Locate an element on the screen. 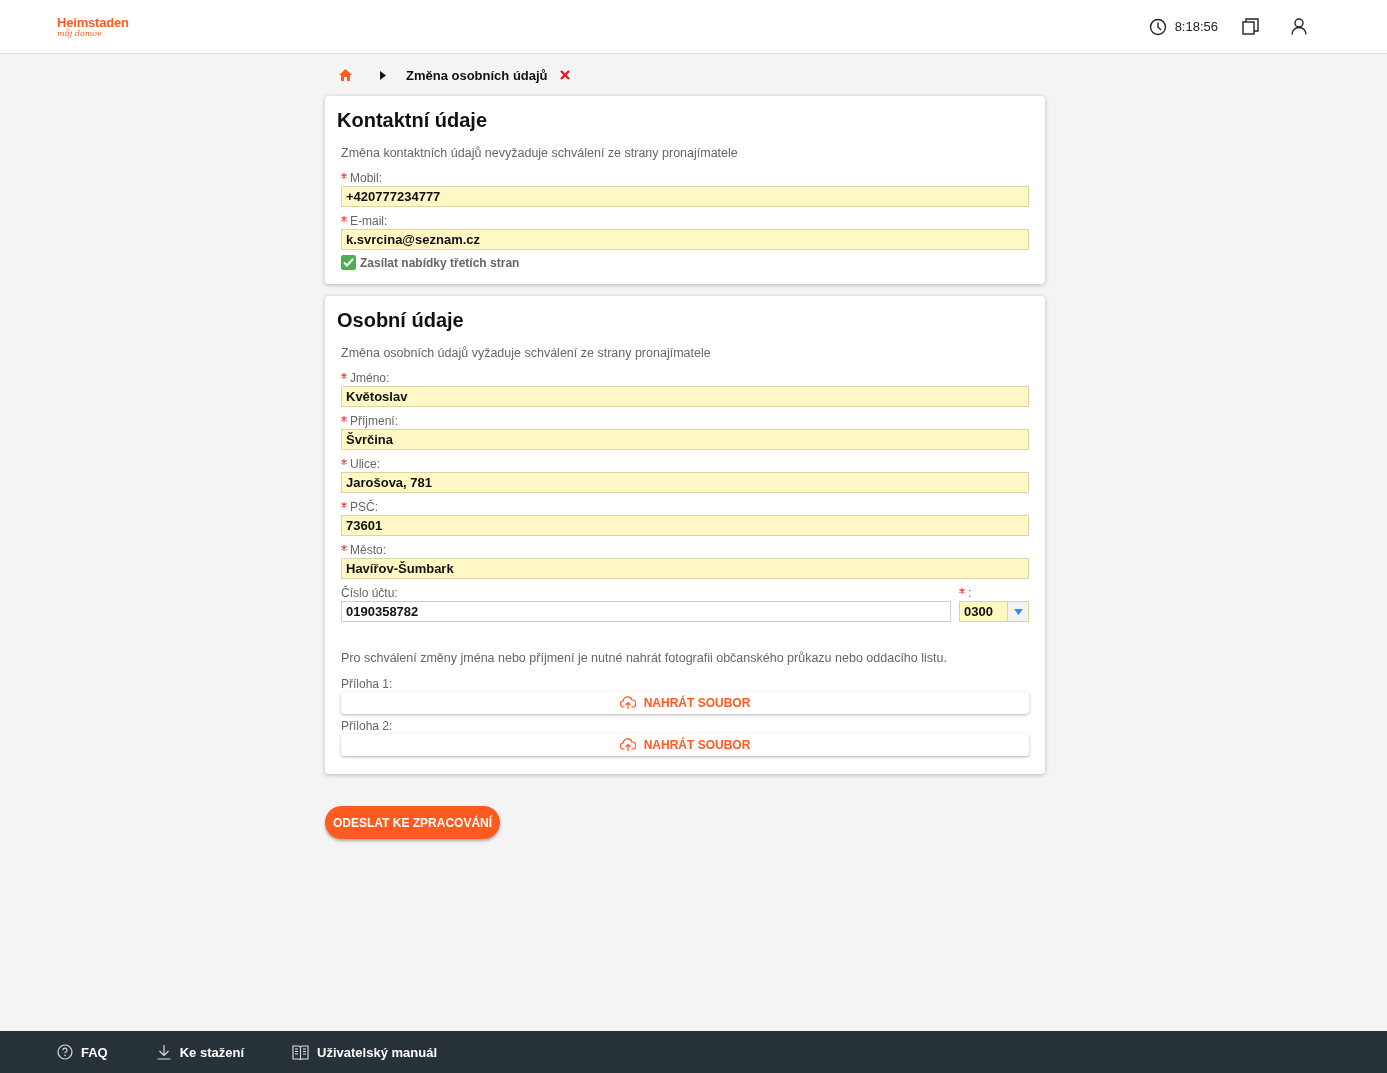 The image size is (1387, 1073). input-field: 73601 is located at coordinates (685, 525).